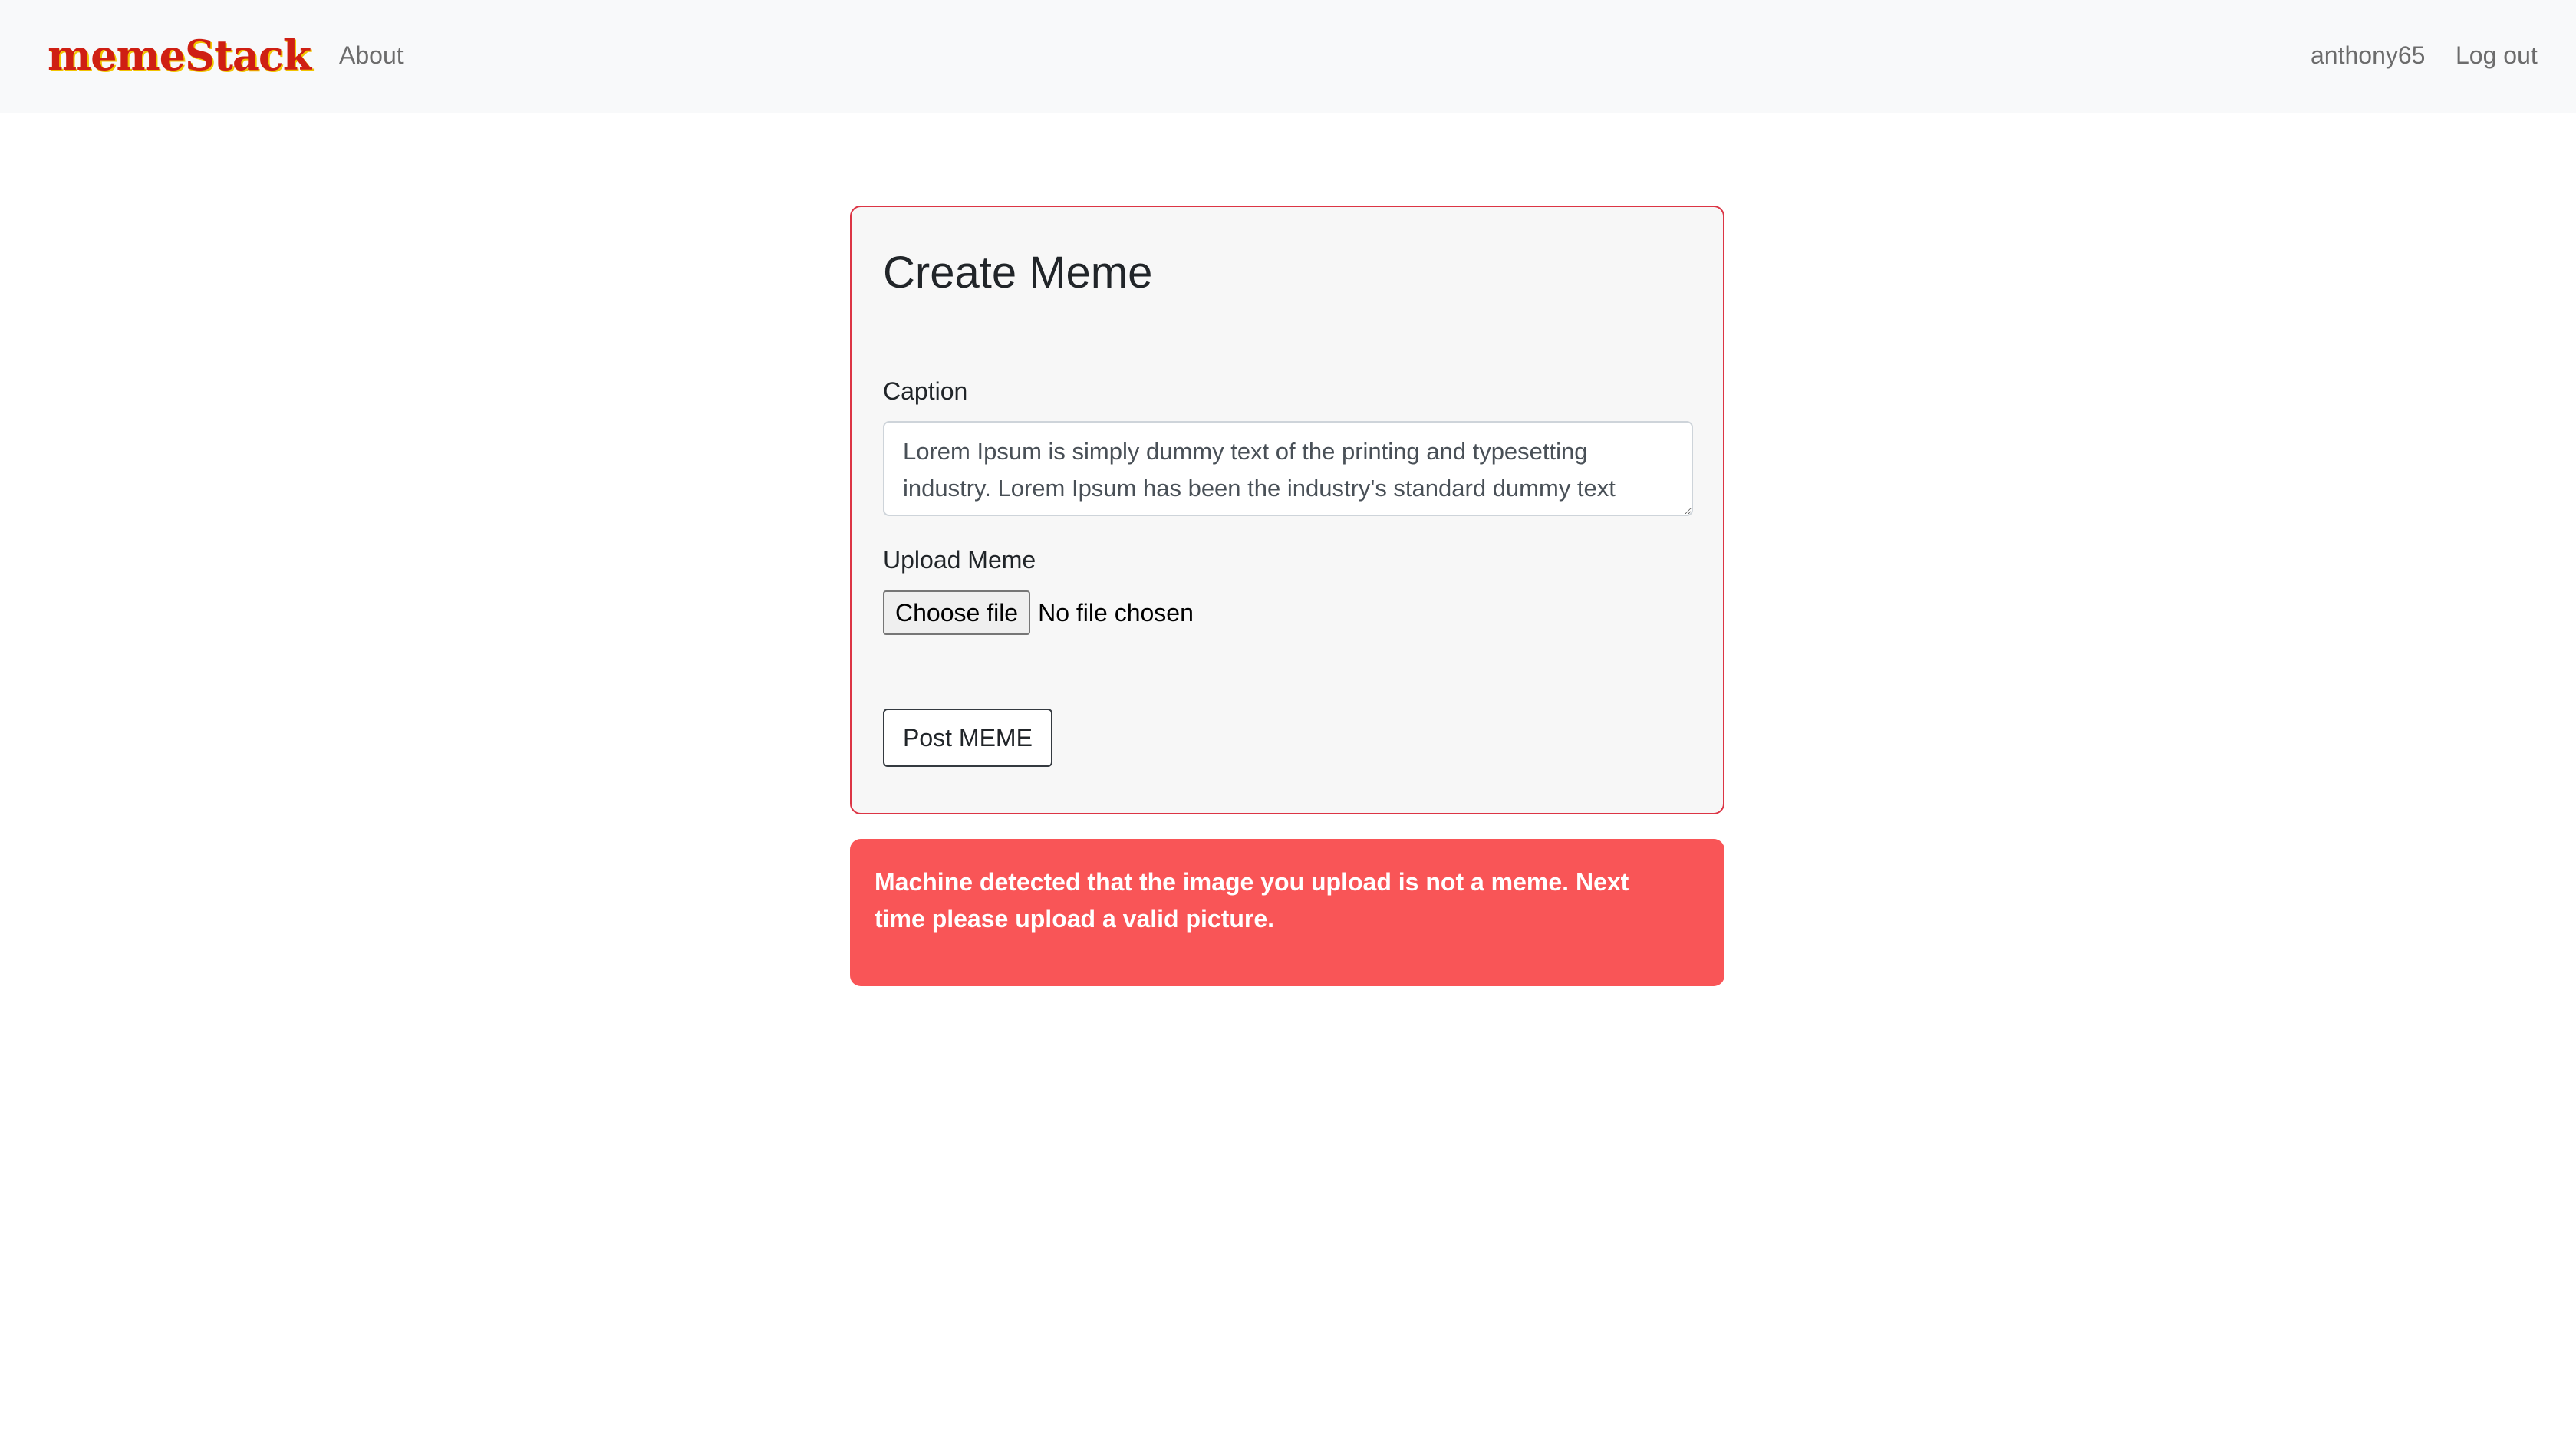 The image size is (2576, 1454). What do you see at coordinates (371, 55) in the screenshot?
I see `nav-about-link: About` at bounding box center [371, 55].